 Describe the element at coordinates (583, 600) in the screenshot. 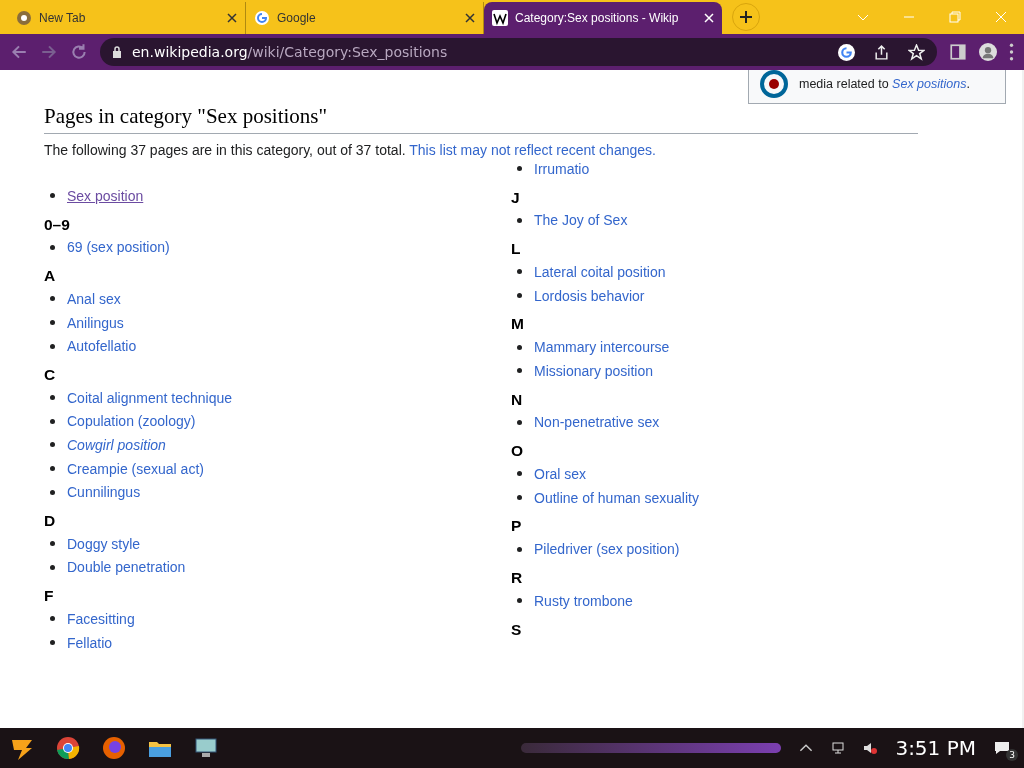

I see `category-page-link: Rusty trombone` at that location.